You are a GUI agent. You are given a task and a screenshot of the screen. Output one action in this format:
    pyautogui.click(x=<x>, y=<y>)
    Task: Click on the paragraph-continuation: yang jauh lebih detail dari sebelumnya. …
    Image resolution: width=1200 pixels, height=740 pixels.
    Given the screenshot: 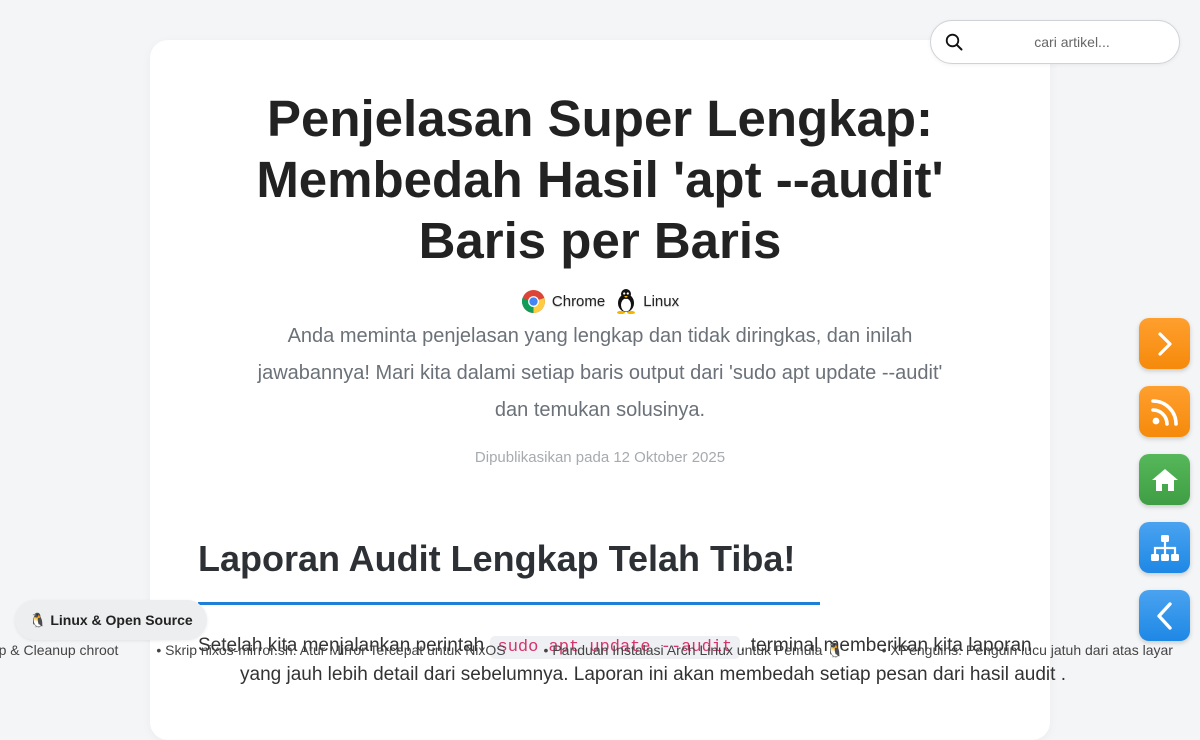 What is the action you would take?
    pyautogui.click(x=653, y=674)
    